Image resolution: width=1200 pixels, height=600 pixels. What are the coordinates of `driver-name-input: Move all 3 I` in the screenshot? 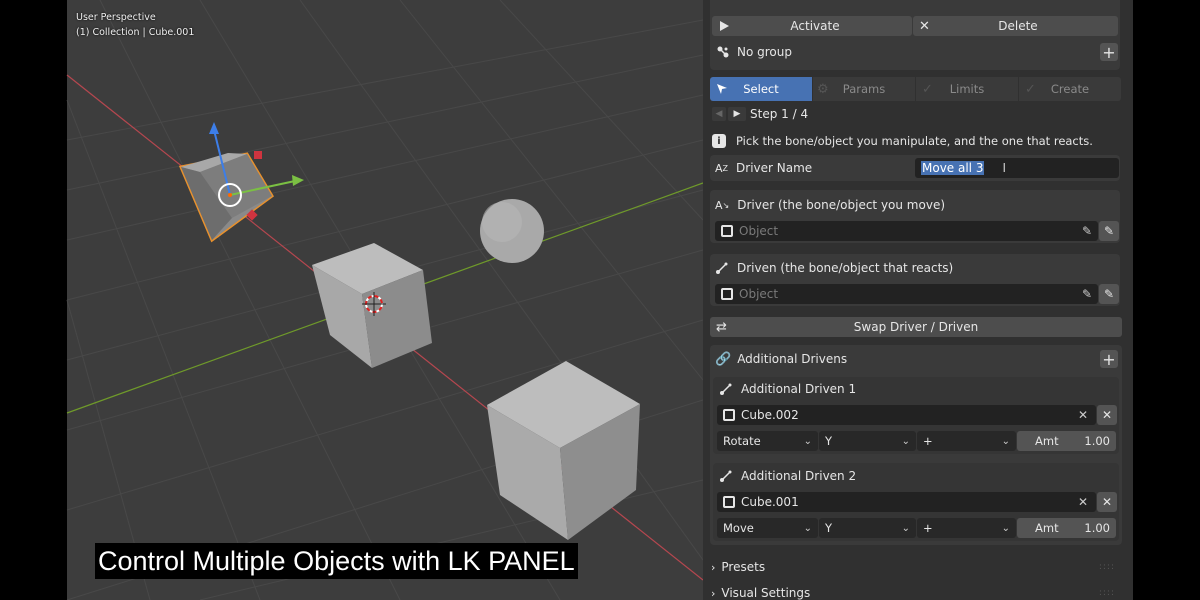 It's located at (1017, 168).